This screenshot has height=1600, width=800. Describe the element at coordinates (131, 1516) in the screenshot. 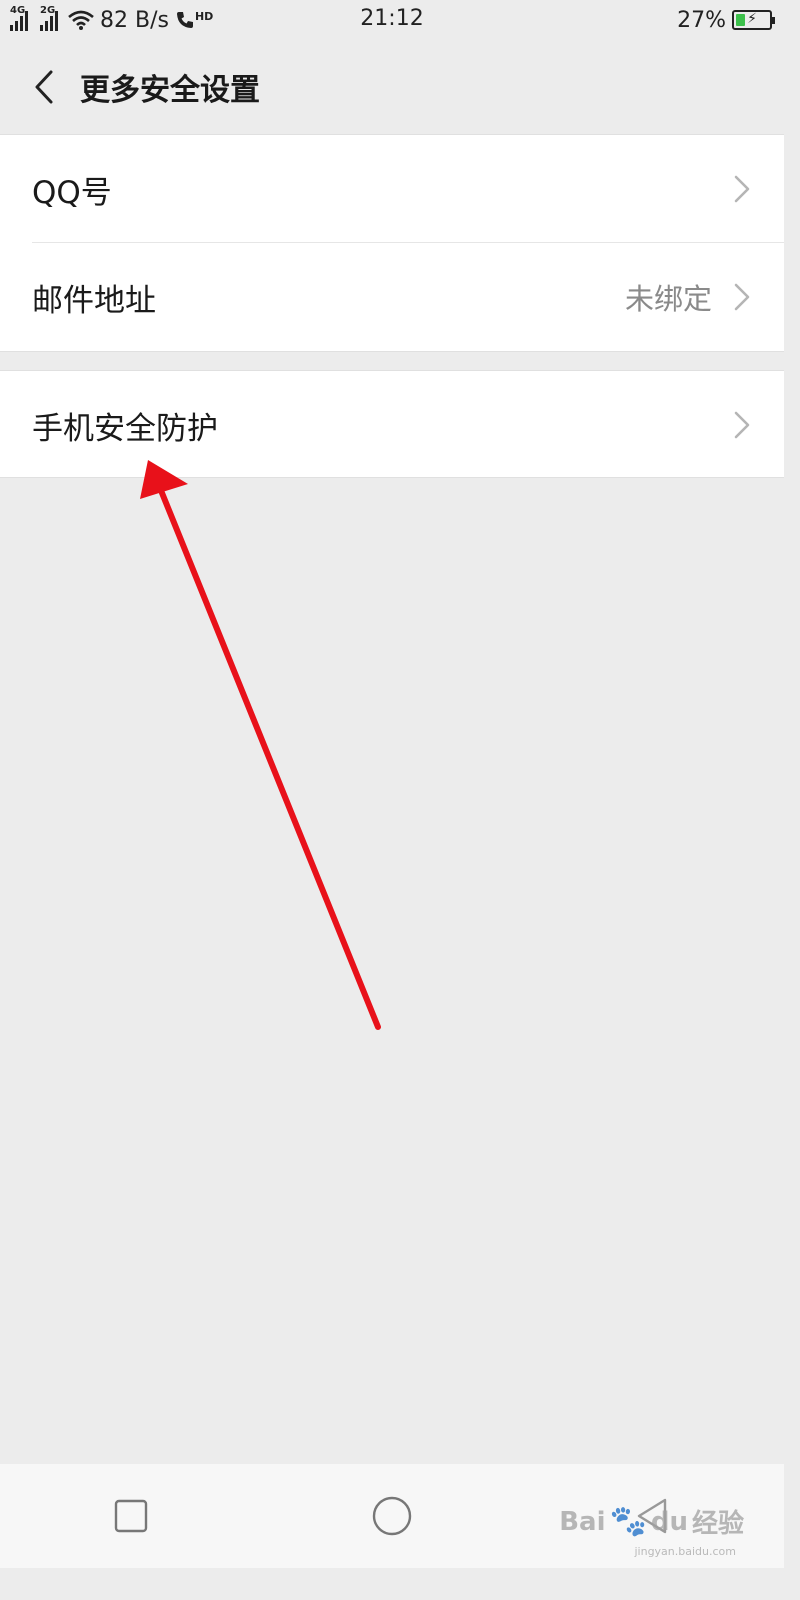

I see `recent-apps-square-icon` at that location.